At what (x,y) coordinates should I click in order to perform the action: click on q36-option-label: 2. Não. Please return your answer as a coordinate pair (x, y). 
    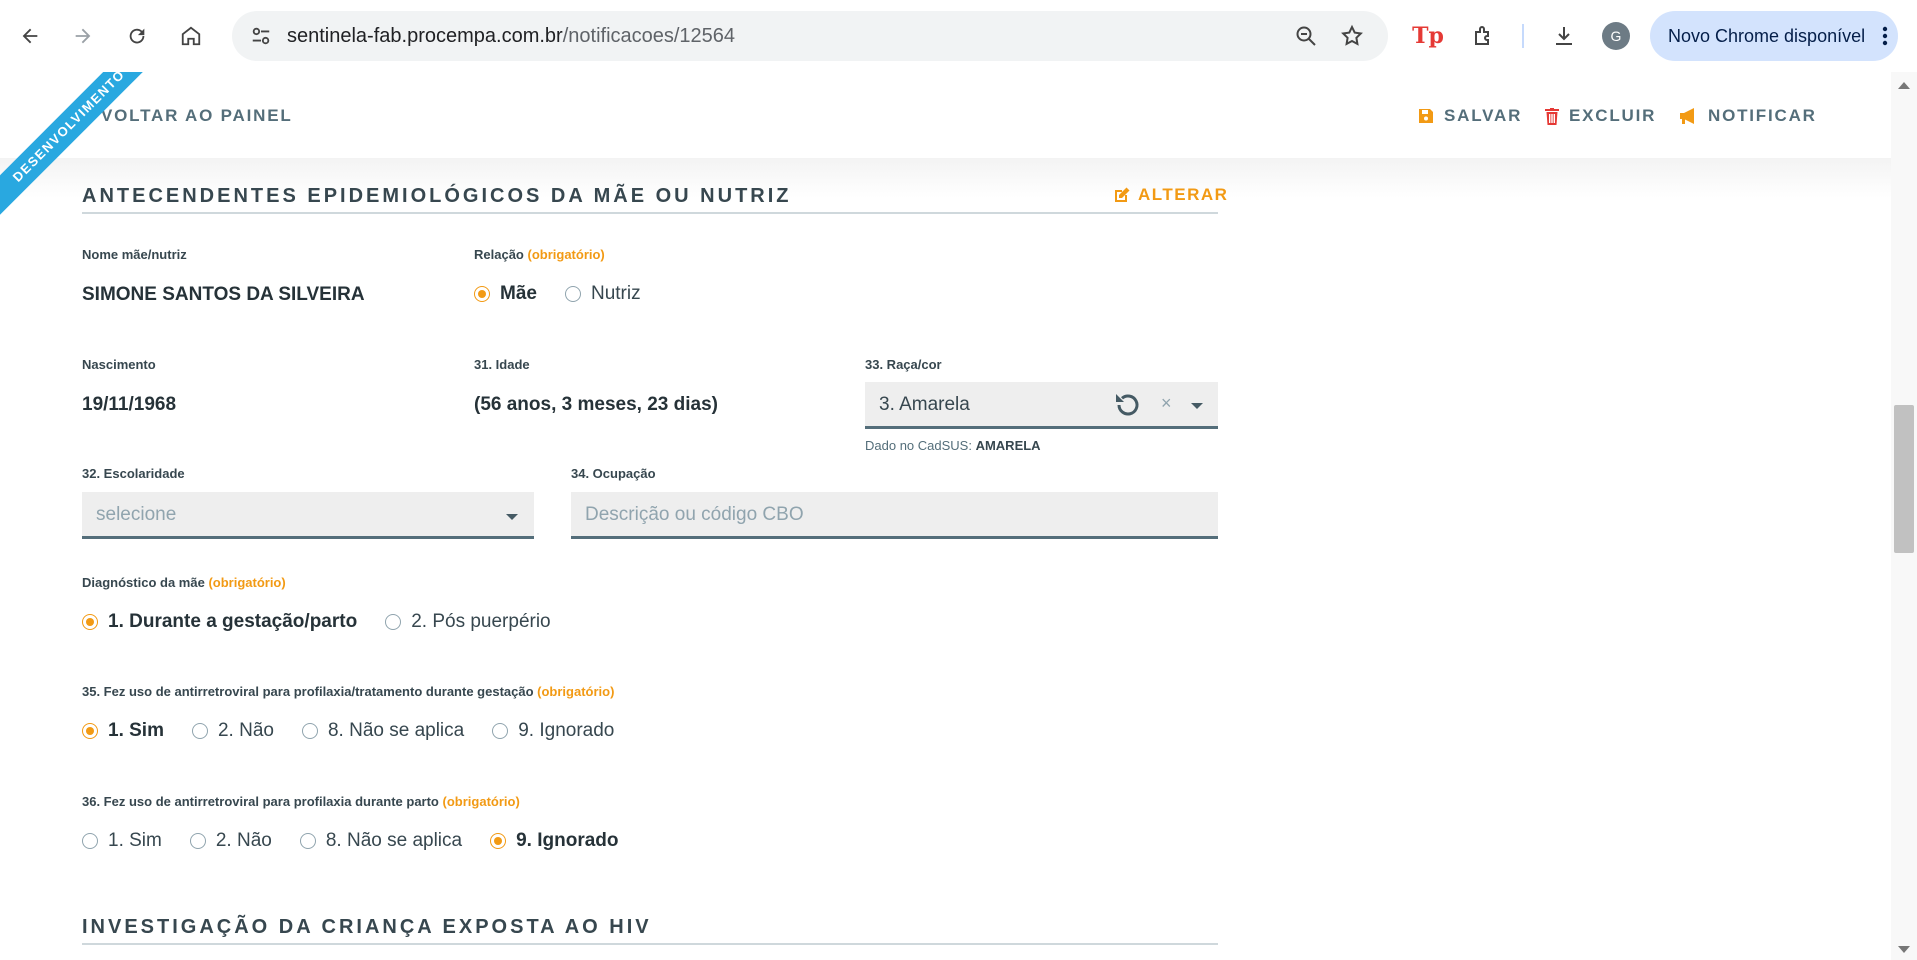
    Looking at the image, I should click on (243, 840).